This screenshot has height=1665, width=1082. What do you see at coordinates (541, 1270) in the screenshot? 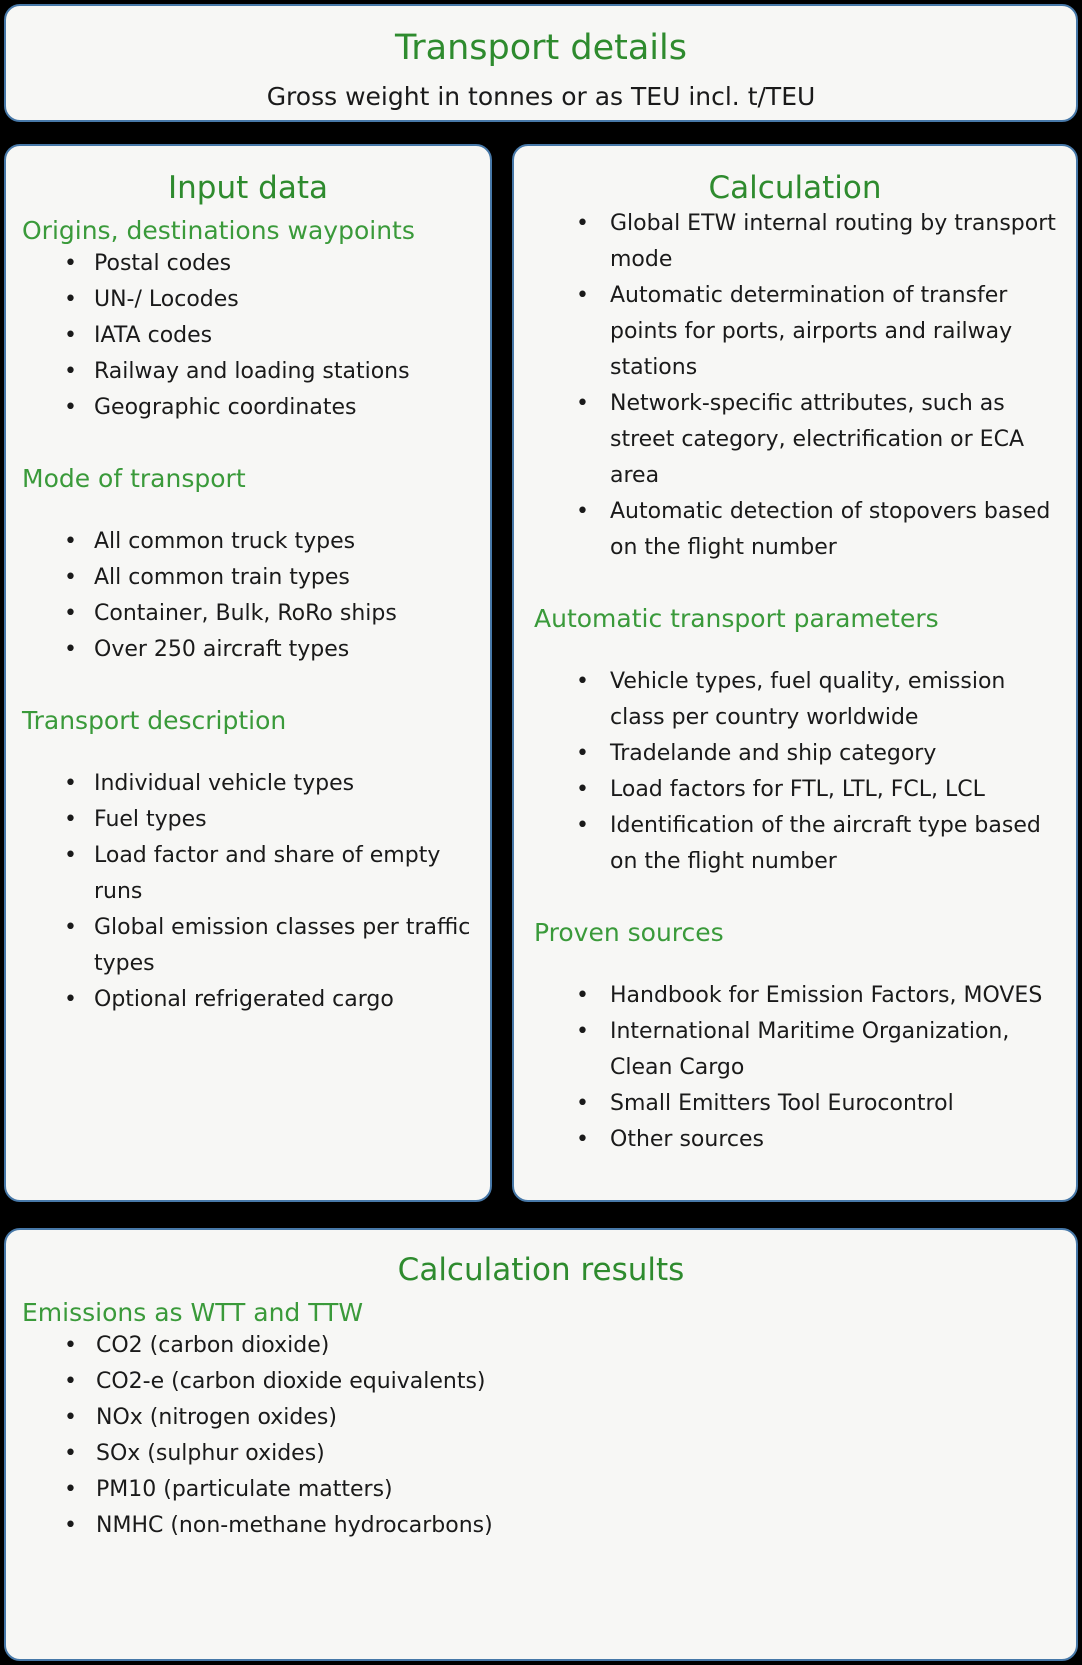
I see `calculation-results-title: Calculation results` at bounding box center [541, 1270].